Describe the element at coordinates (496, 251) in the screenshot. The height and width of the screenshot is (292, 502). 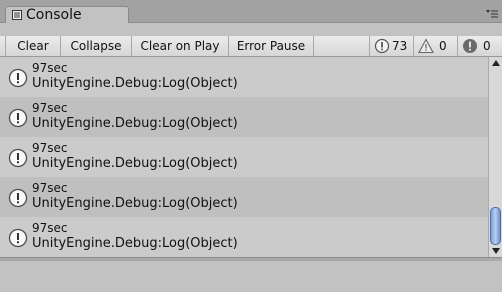
I see `scroll-down-arrow-icon` at that location.